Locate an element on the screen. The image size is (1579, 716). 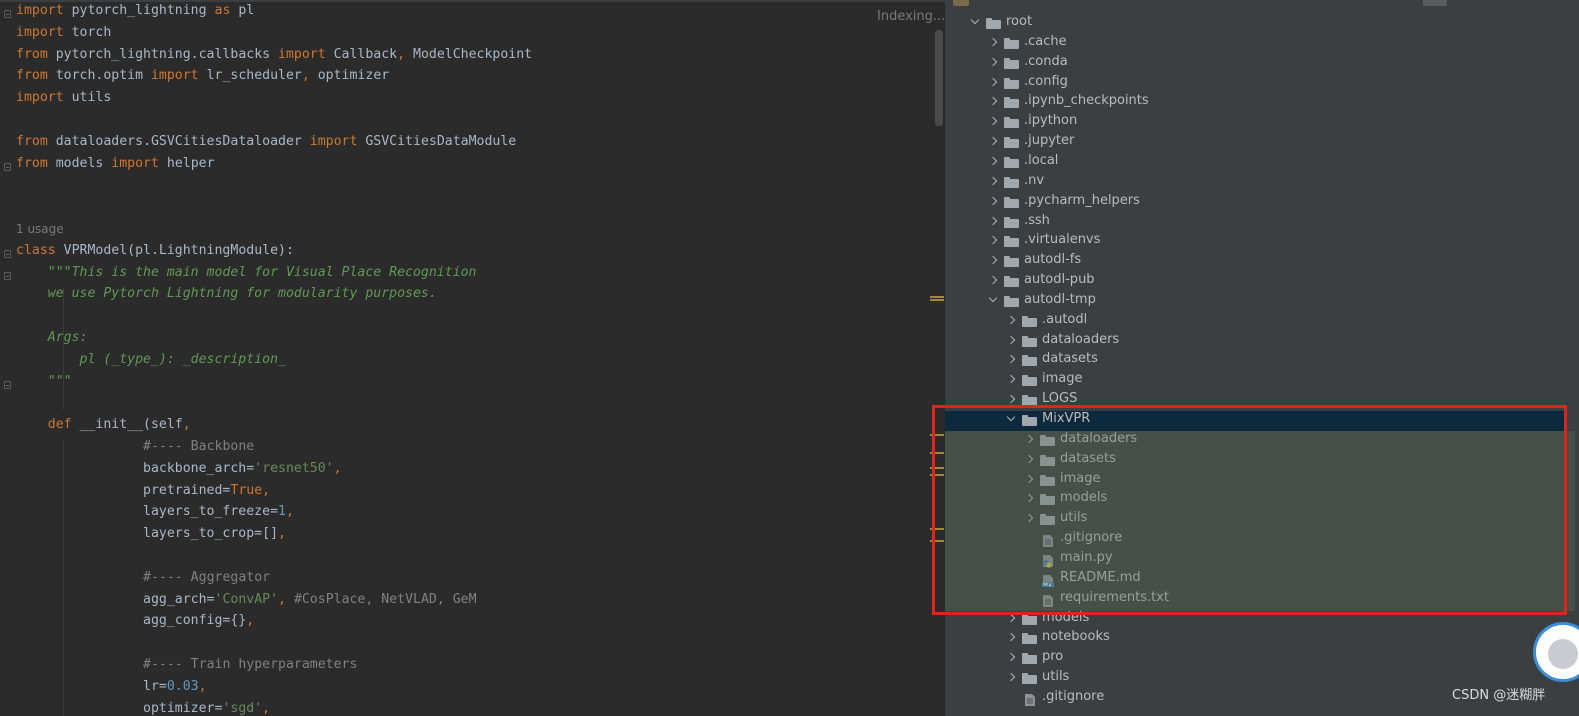
code-line: import pytorch_lightning as pl is located at coordinates (135, 14).